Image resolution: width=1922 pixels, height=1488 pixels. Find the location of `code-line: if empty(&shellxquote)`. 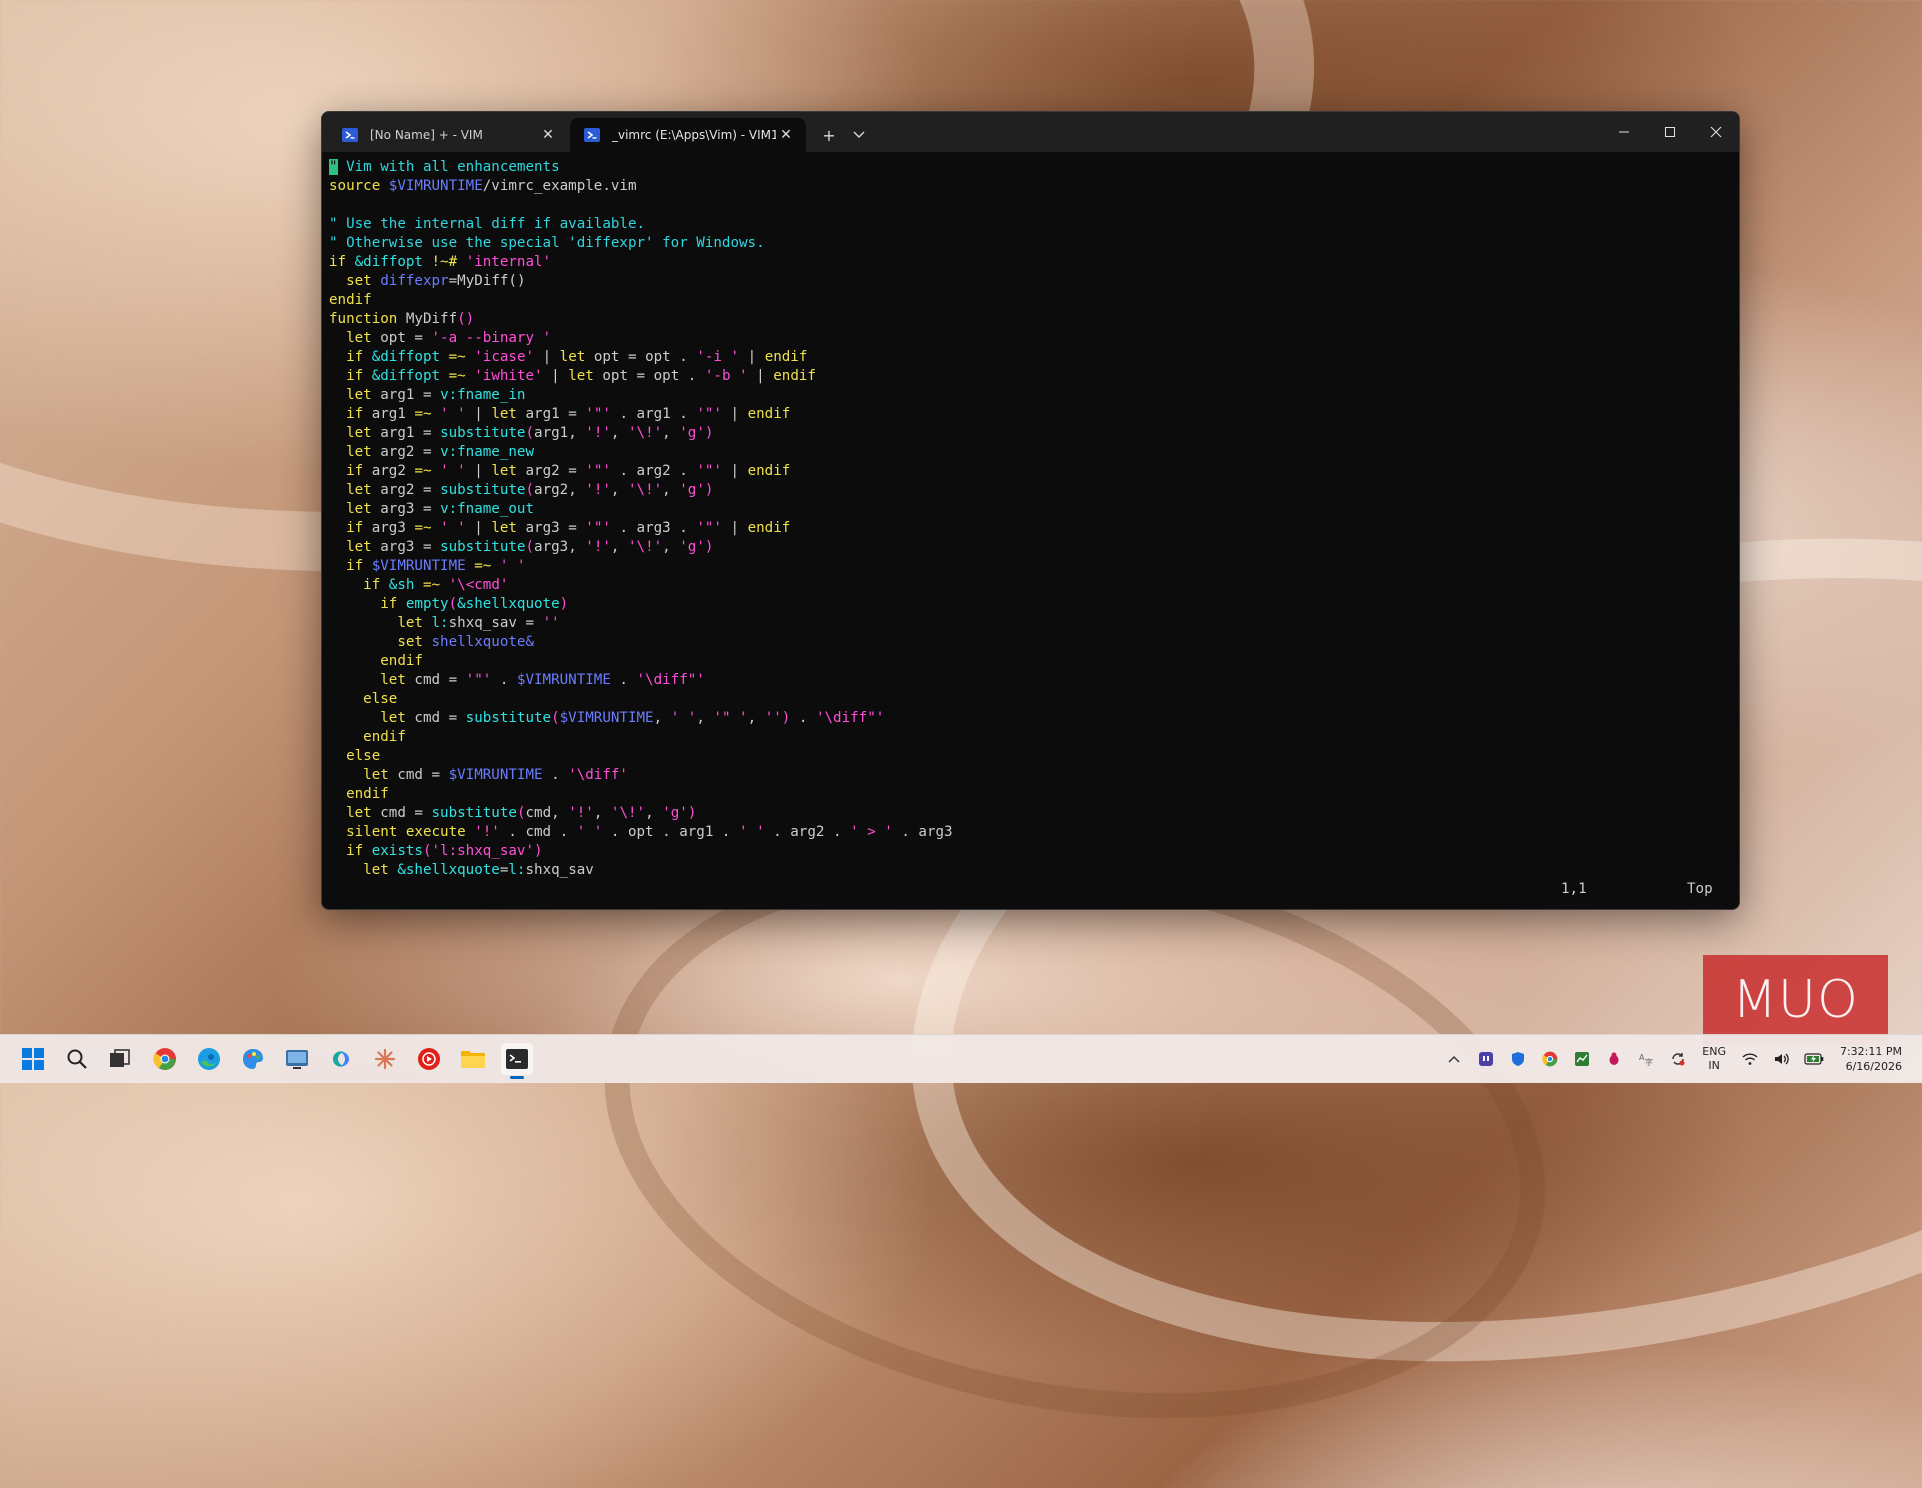

code-line: if empty(&shellxquote) is located at coordinates (1029, 604).